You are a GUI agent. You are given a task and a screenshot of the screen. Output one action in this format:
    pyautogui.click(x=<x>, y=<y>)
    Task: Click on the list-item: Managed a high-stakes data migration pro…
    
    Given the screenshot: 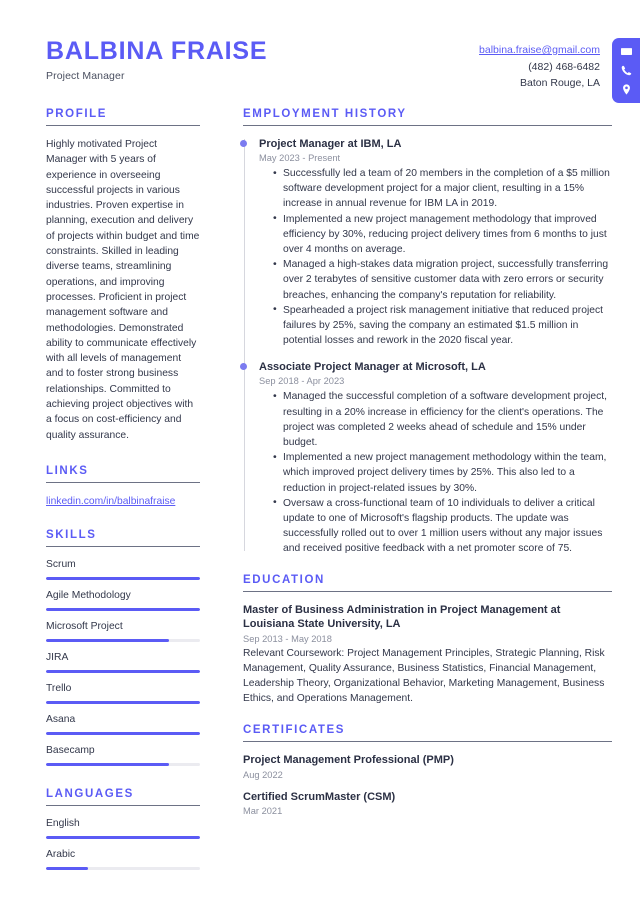 What is the action you would take?
    pyautogui.click(x=442, y=280)
    